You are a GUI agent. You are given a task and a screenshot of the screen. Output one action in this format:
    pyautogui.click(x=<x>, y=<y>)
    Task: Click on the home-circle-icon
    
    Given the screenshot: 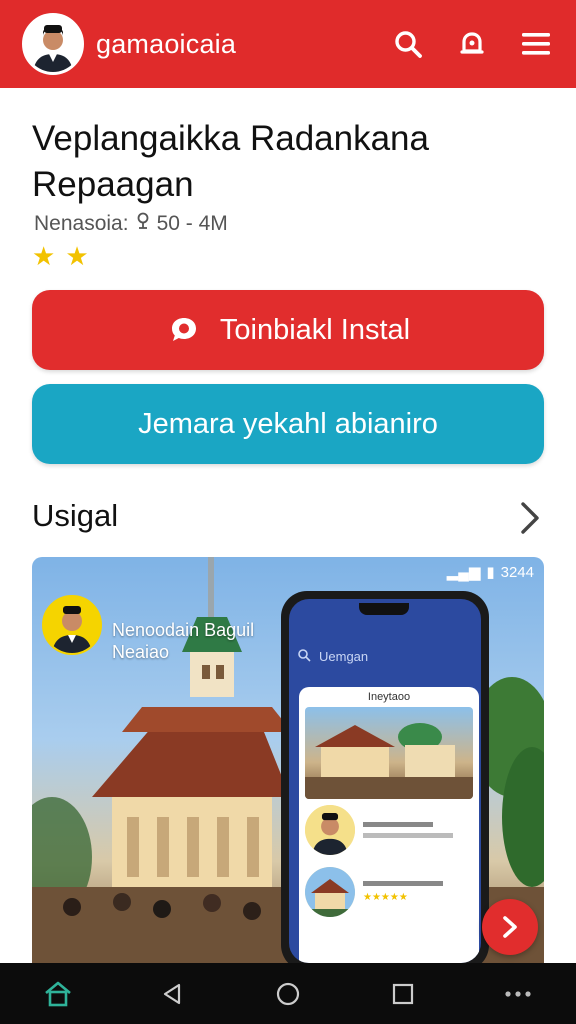 What is the action you would take?
    pyautogui.click(x=288, y=994)
    